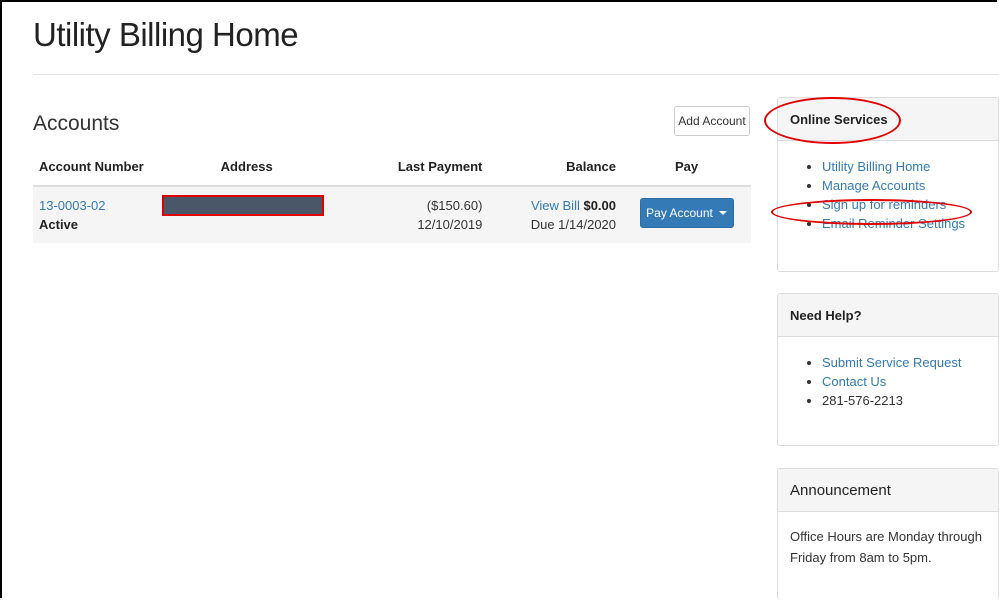  I want to click on pay-cell: Pay Account, so click(686, 214).